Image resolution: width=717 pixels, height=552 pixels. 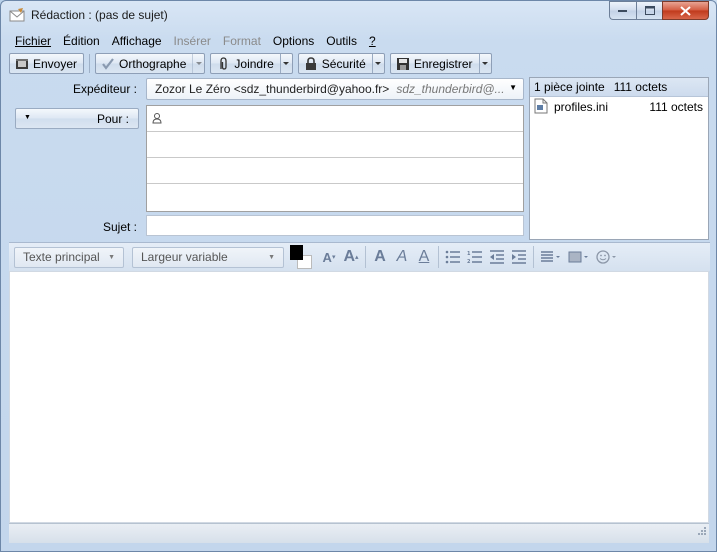 What do you see at coordinates (453, 257) in the screenshot?
I see `bullet-list-icon` at bounding box center [453, 257].